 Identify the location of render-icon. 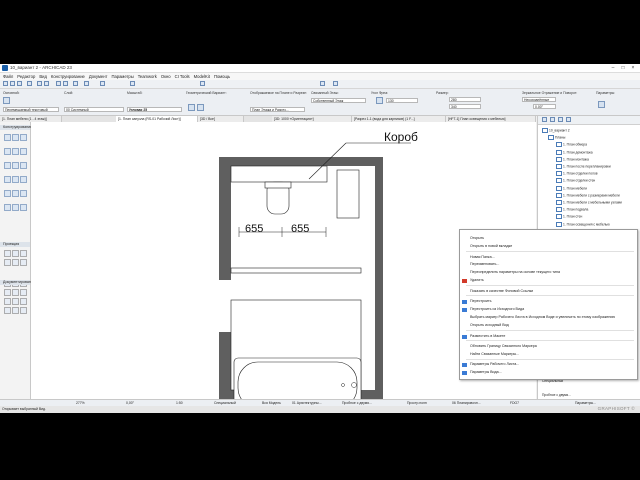
(132, 83).